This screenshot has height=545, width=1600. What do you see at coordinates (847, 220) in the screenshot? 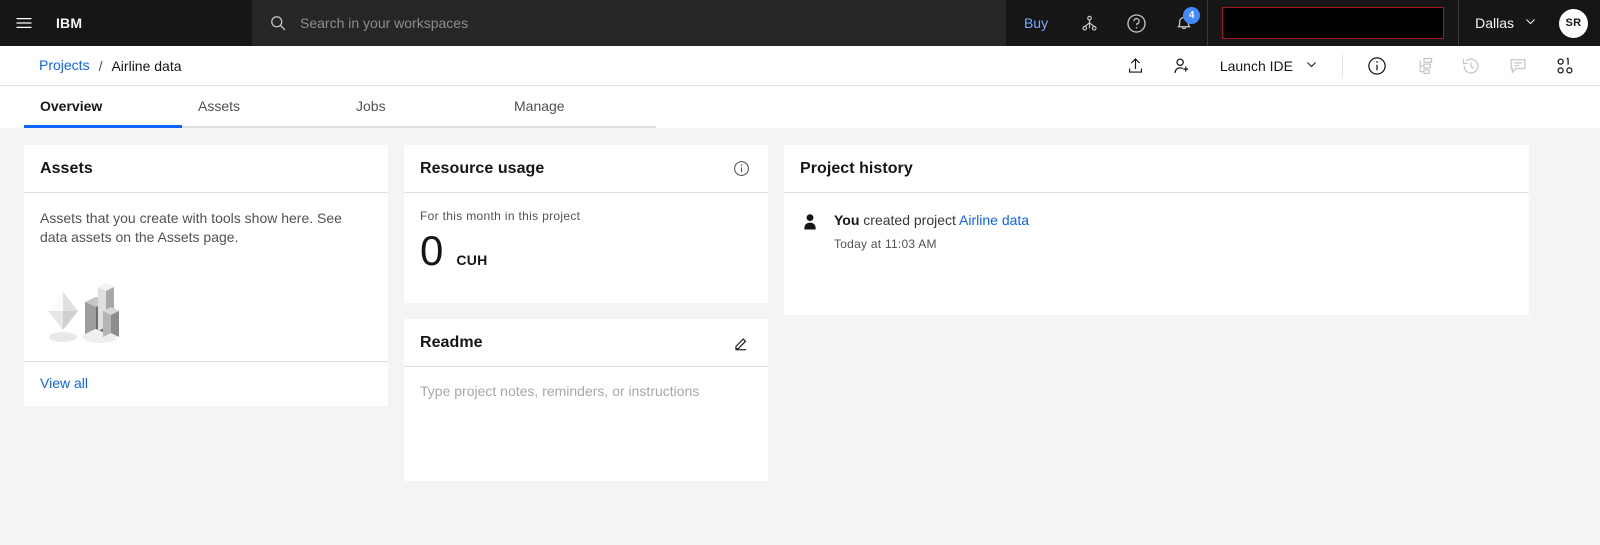
I see `history-actor: You` at bounding box center [847, 220].